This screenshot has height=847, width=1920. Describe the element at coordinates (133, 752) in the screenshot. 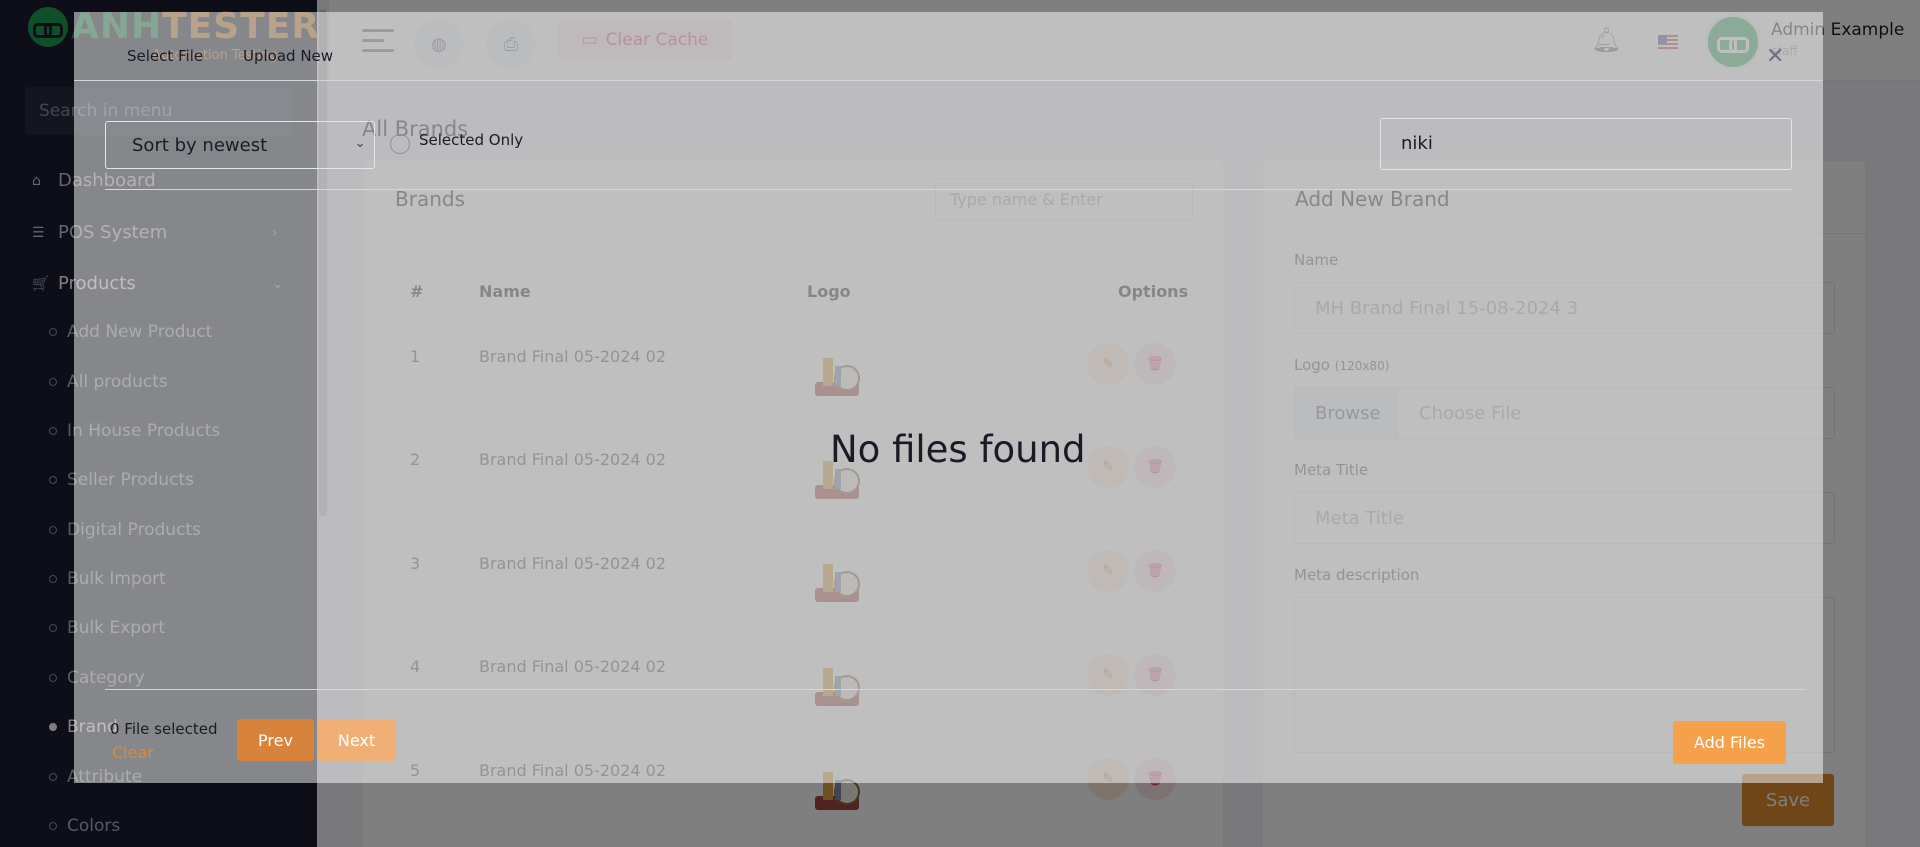

I see `clear-selection-link: Clear` at that location.